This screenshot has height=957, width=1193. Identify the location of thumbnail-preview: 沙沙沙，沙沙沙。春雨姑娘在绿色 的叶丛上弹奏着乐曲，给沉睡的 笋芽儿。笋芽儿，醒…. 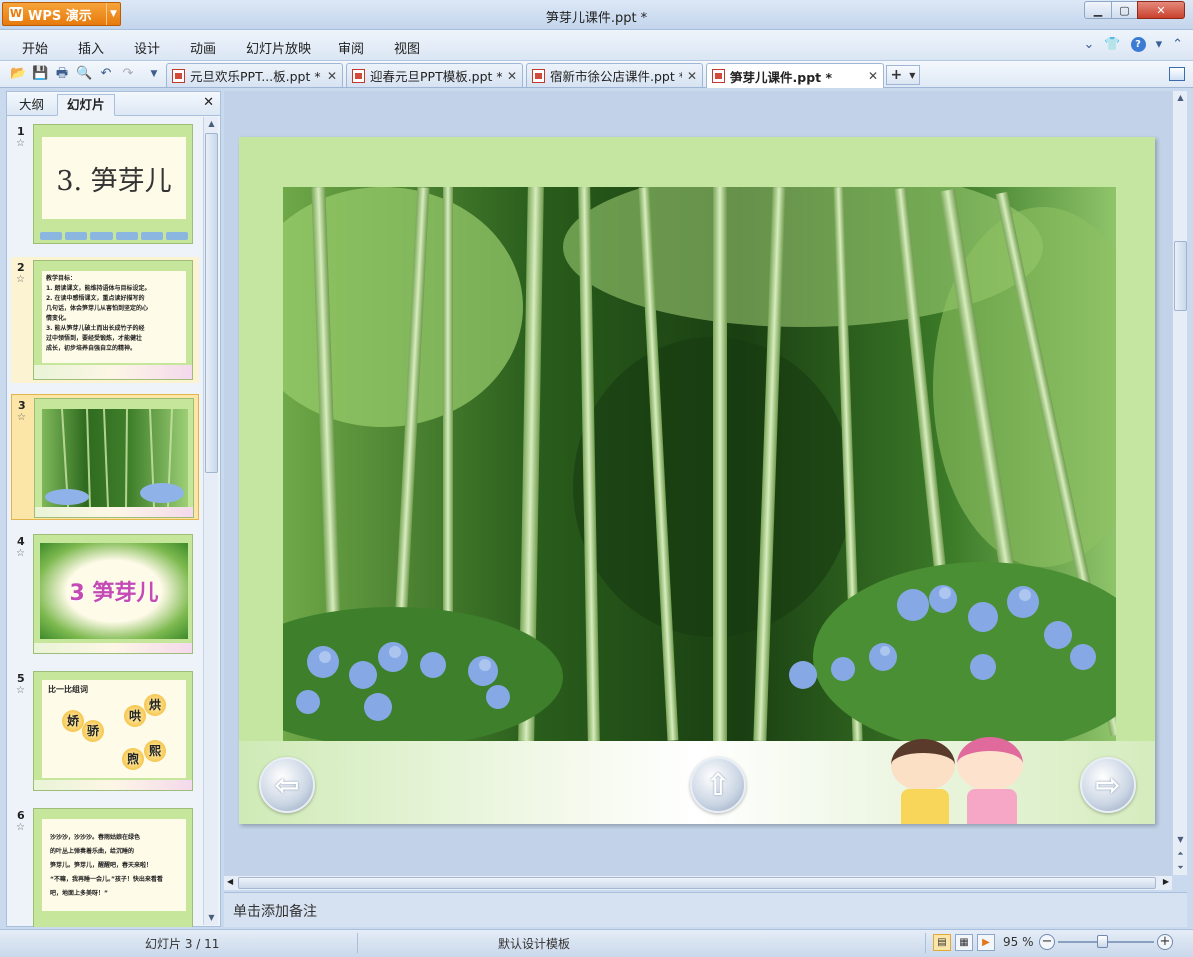
(113, 867).